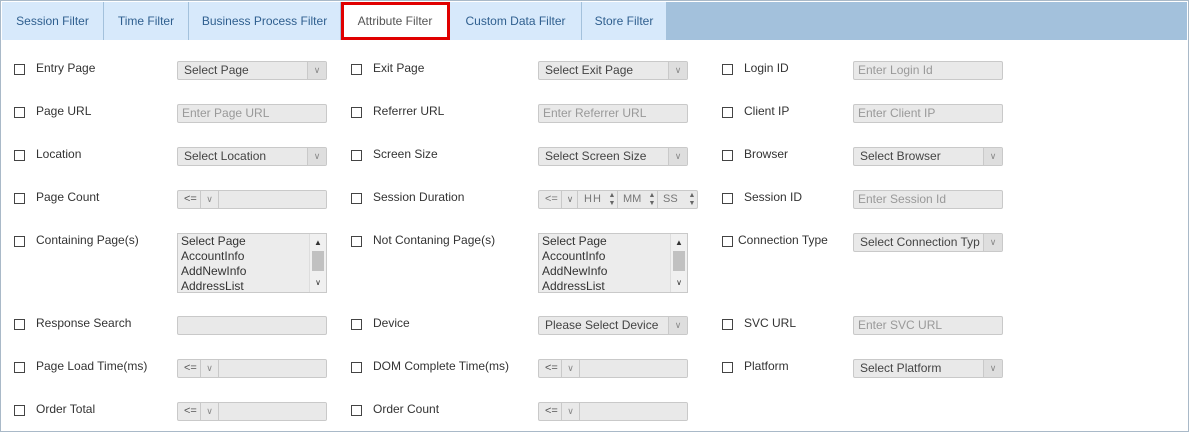  Describe the element at coordinates (395, 21) in the screenshot. I see `tab-attribute-filter: Attribute Filter` at that location.